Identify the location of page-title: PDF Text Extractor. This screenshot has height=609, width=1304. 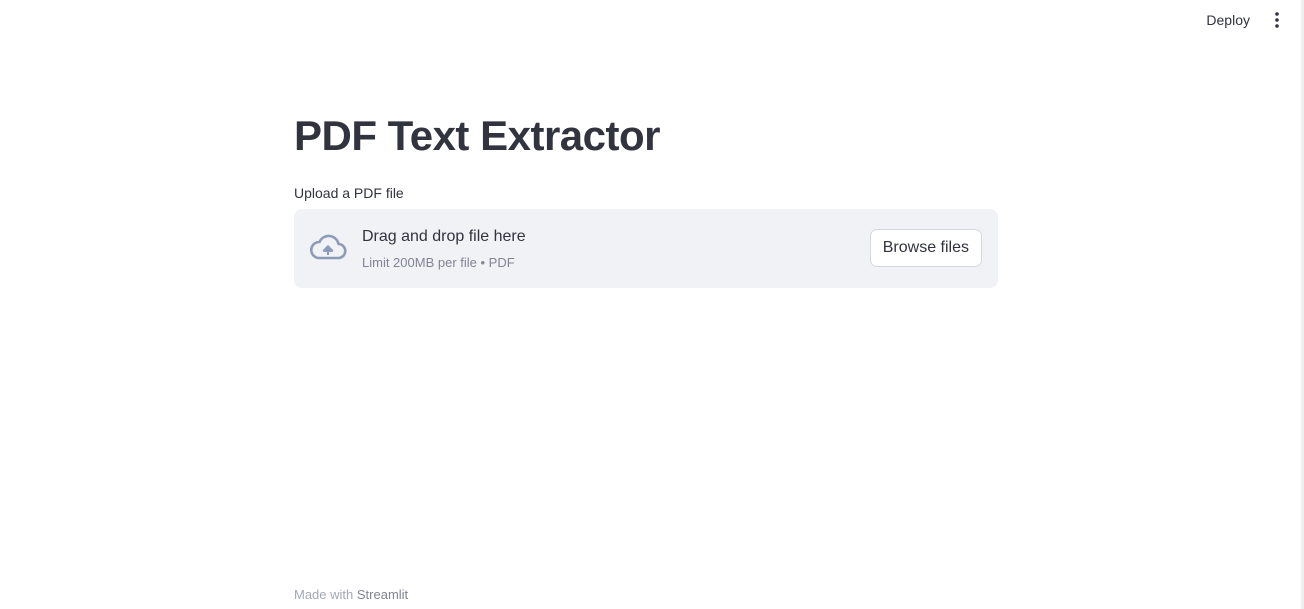
(477, 135).